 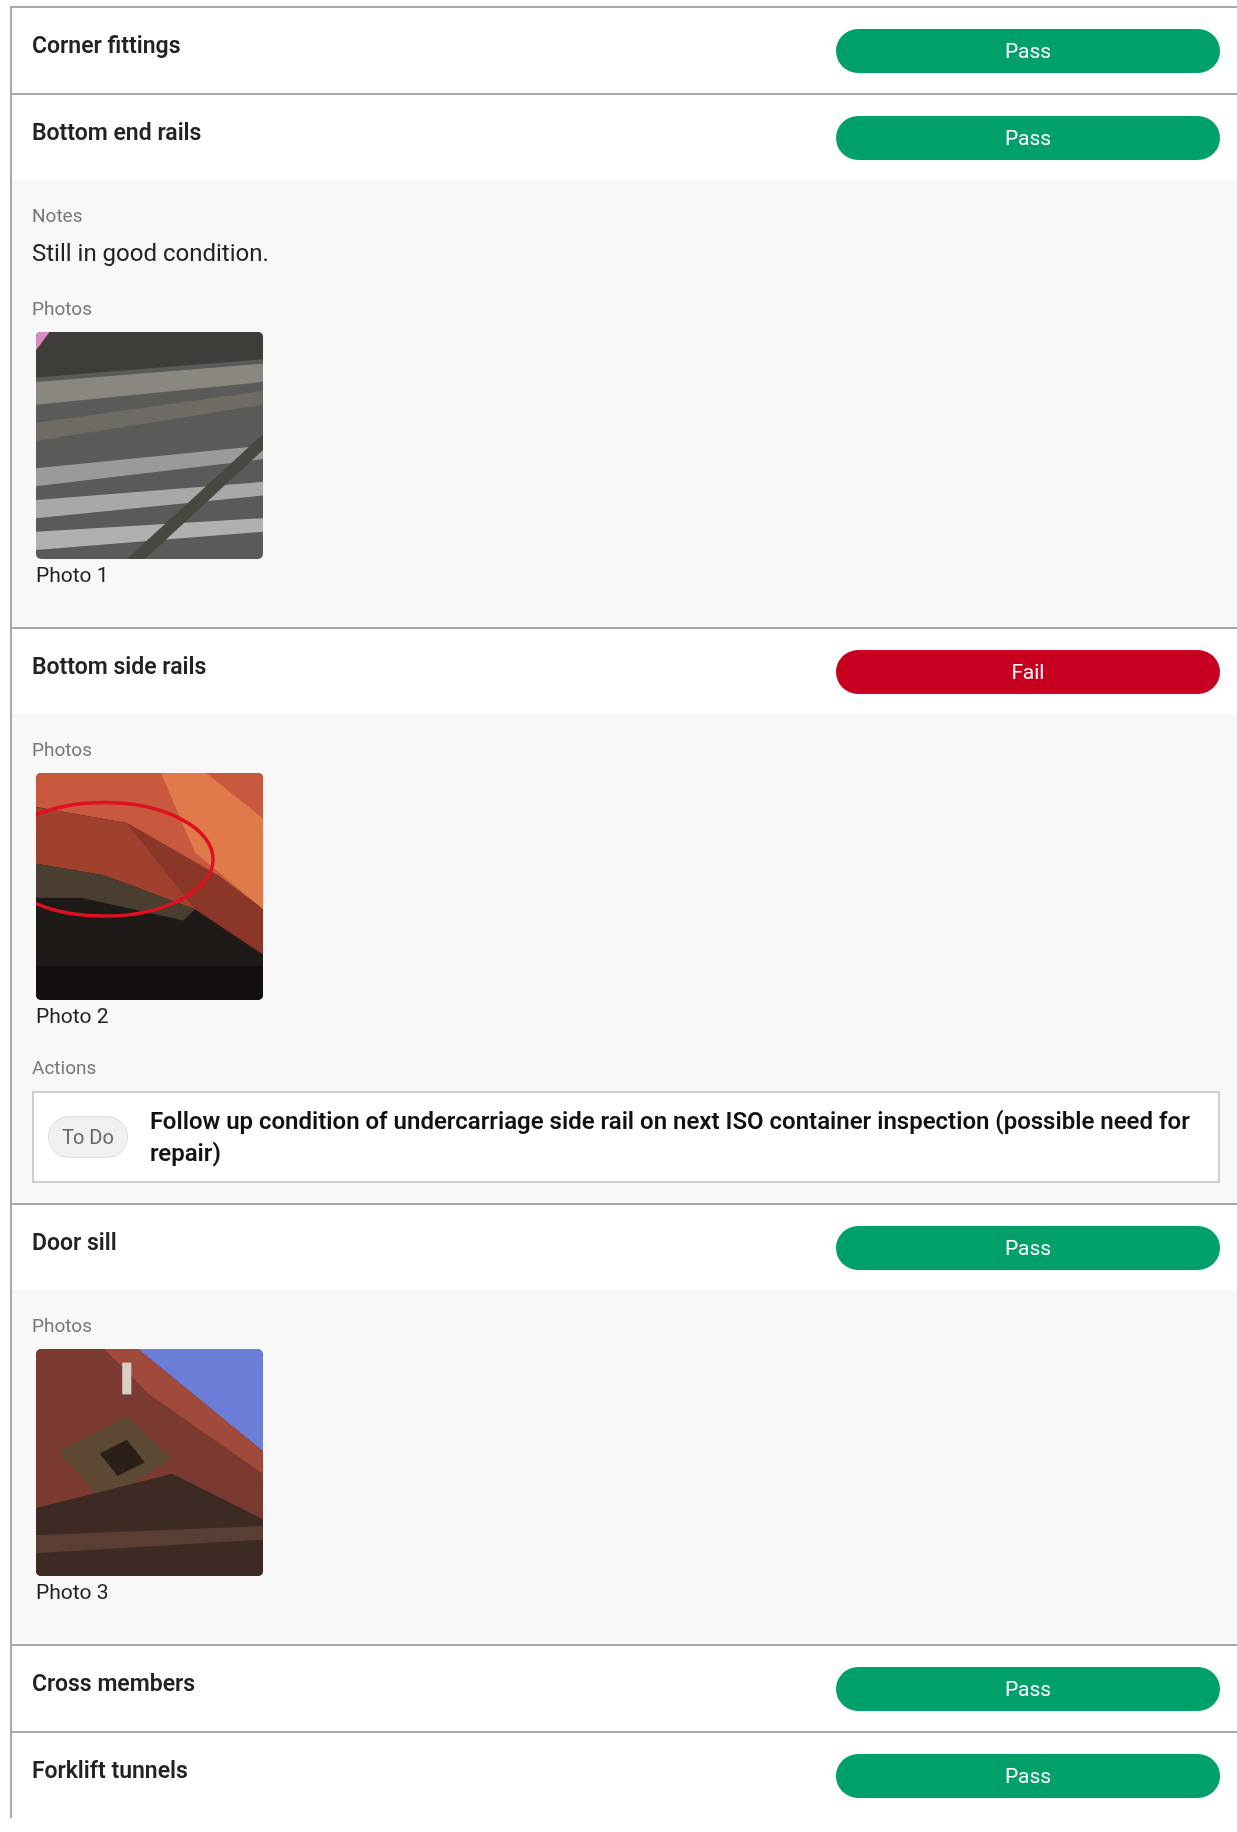 I want to click on actions-label: Actions, so click(x=65, y=1067).